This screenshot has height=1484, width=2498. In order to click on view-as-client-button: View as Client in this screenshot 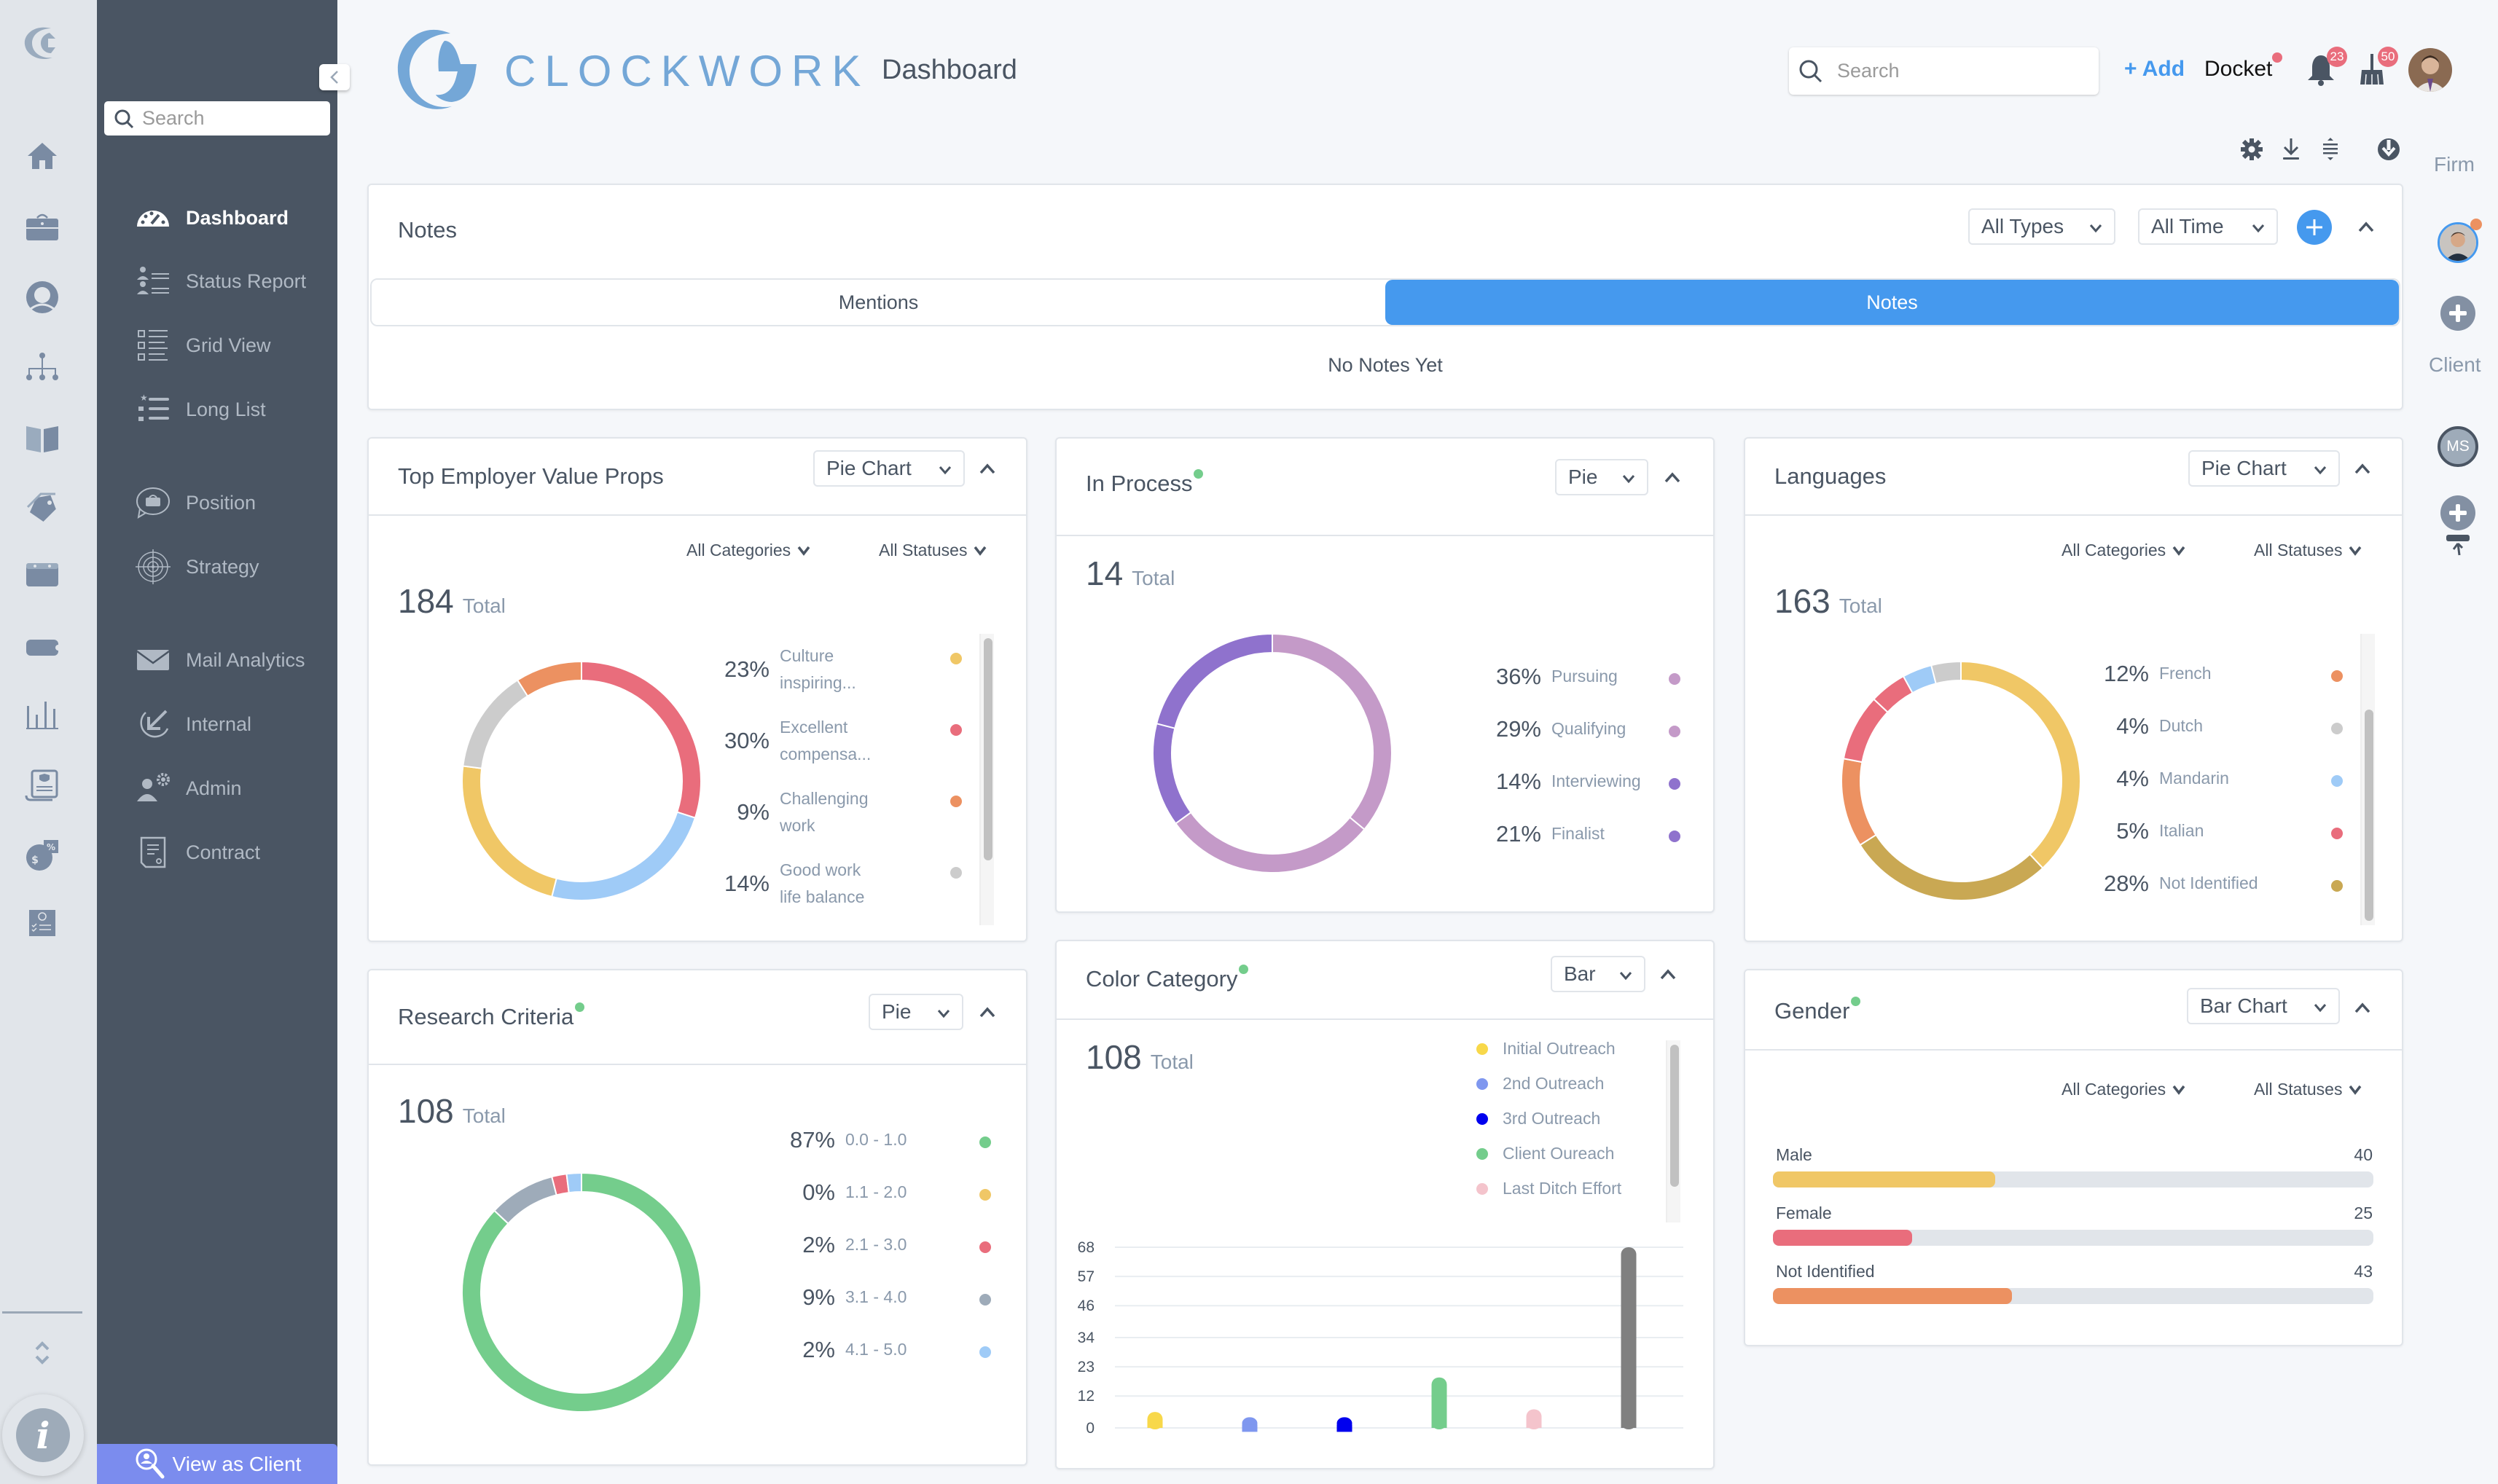, I will do `click(217, 1464)`.